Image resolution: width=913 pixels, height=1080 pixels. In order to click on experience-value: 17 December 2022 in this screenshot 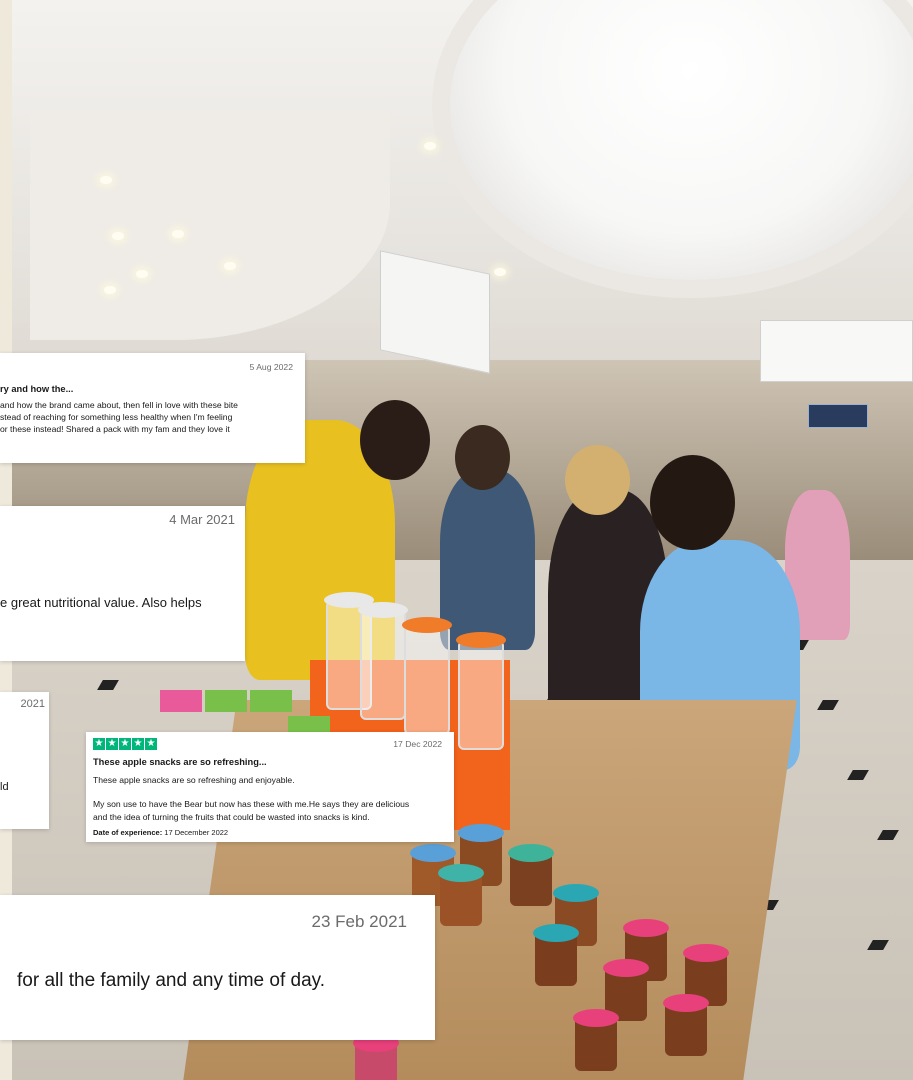, I will do `click(196, 832)`.